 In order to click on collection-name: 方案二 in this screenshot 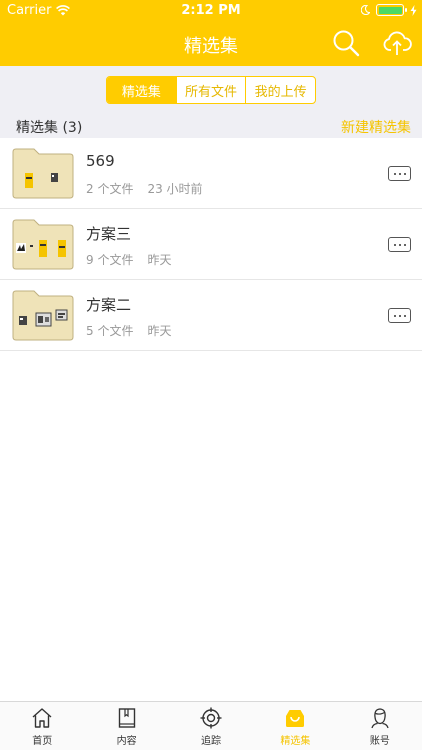, I will do `click(109, 305)`.